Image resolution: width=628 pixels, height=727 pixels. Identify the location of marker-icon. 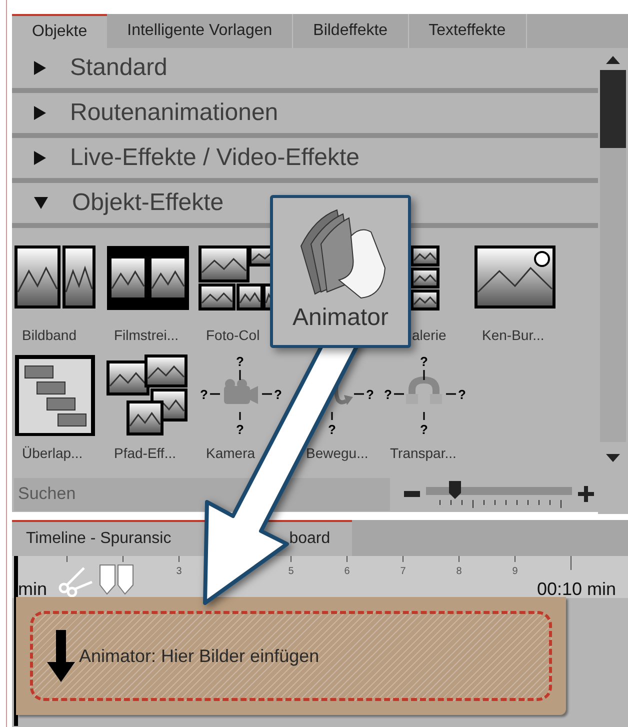
(117, 579).